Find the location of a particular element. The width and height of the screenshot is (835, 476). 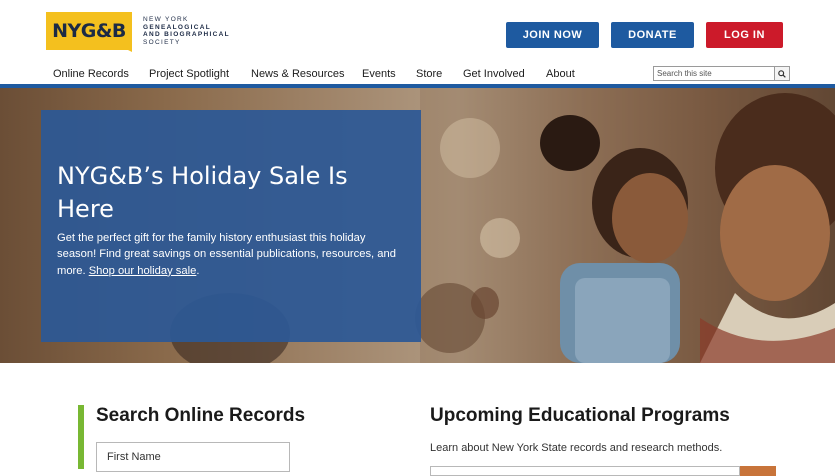

search-button is located at coordinates (782, 73).